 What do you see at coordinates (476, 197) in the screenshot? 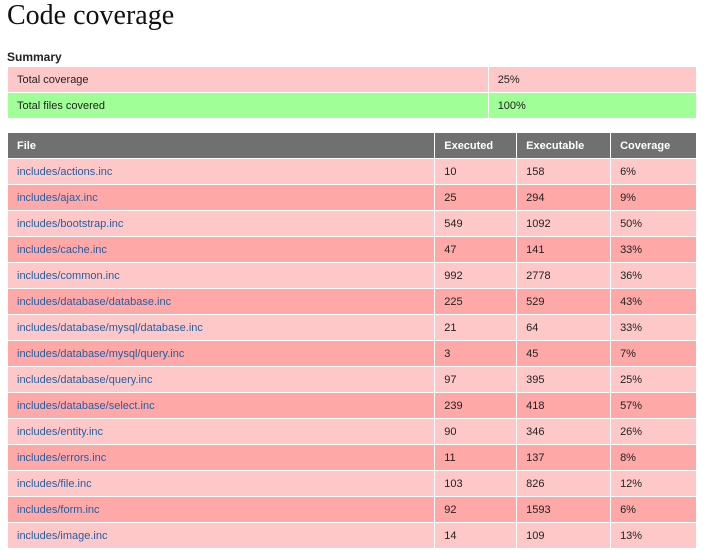
I see `executed-cell: 25` at bounding box center [476, 197].